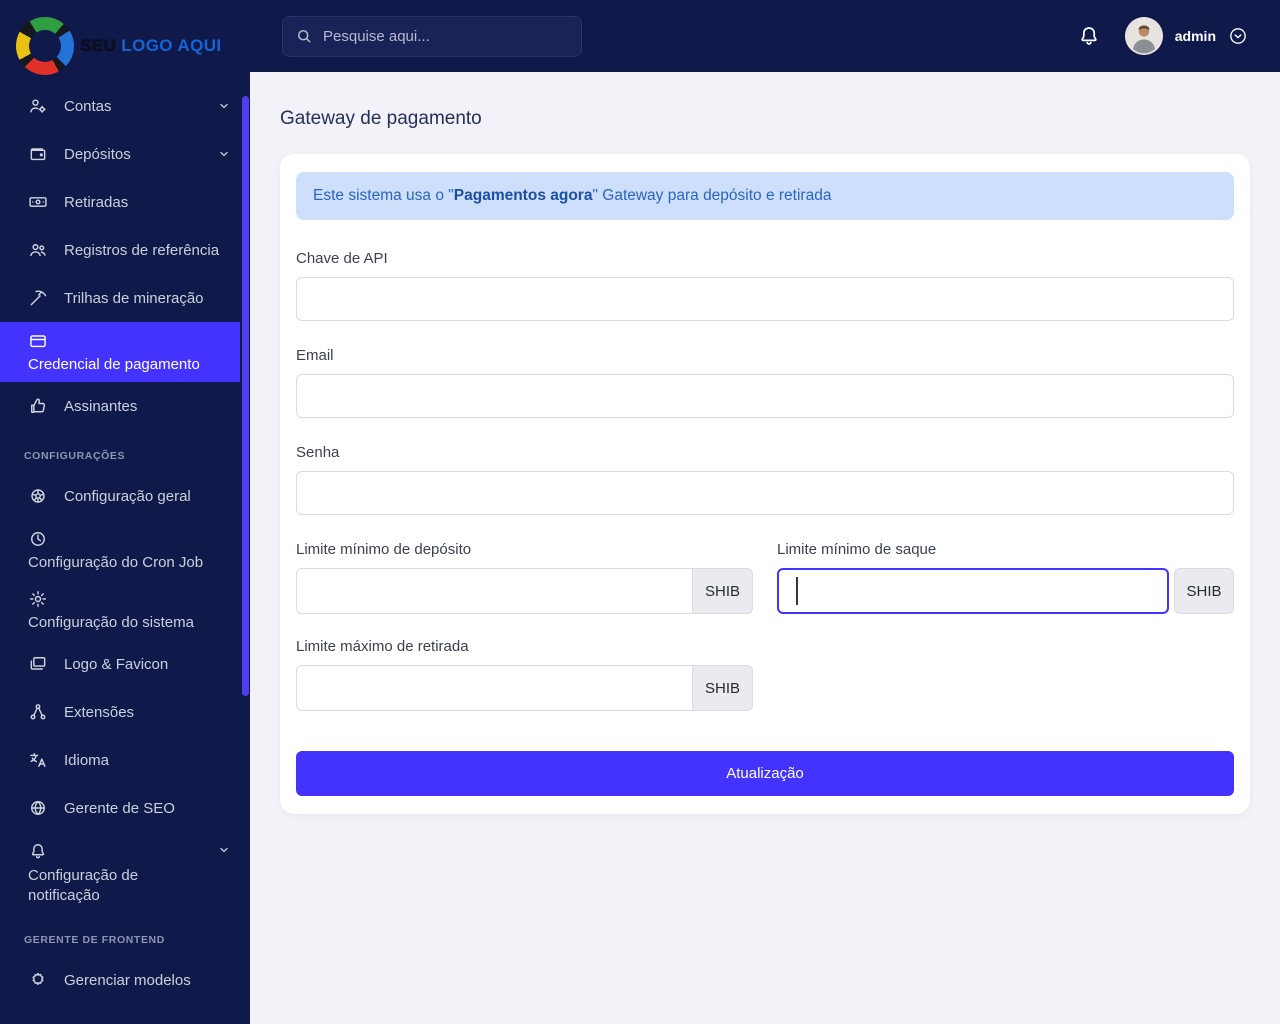  I want to click on search-box, so click(432, 36).